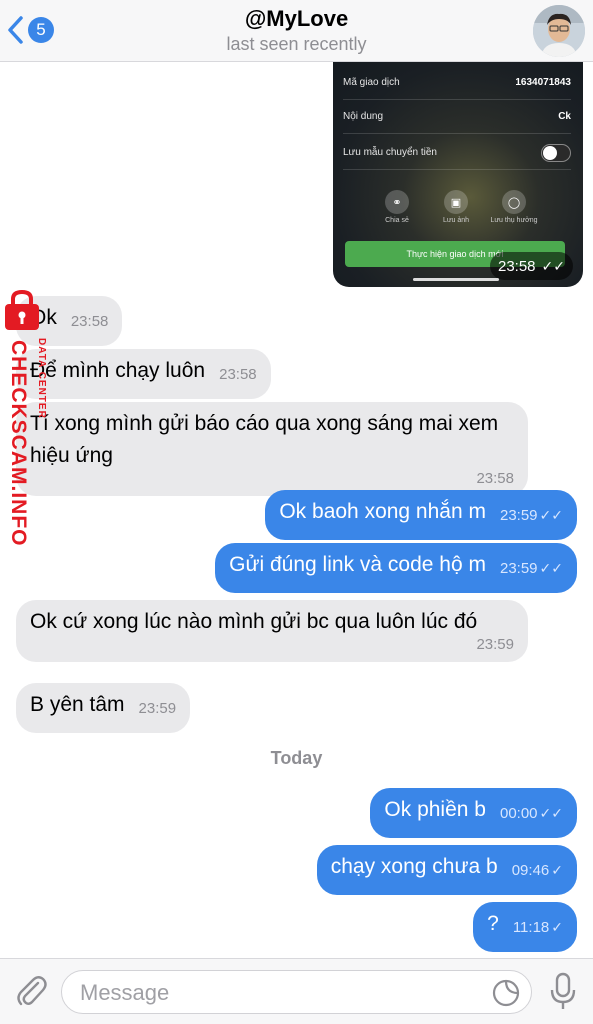 This screenshot has height=1024, width=593. I want to click on receipt-row-label: Nội dung, so click(363, 116).